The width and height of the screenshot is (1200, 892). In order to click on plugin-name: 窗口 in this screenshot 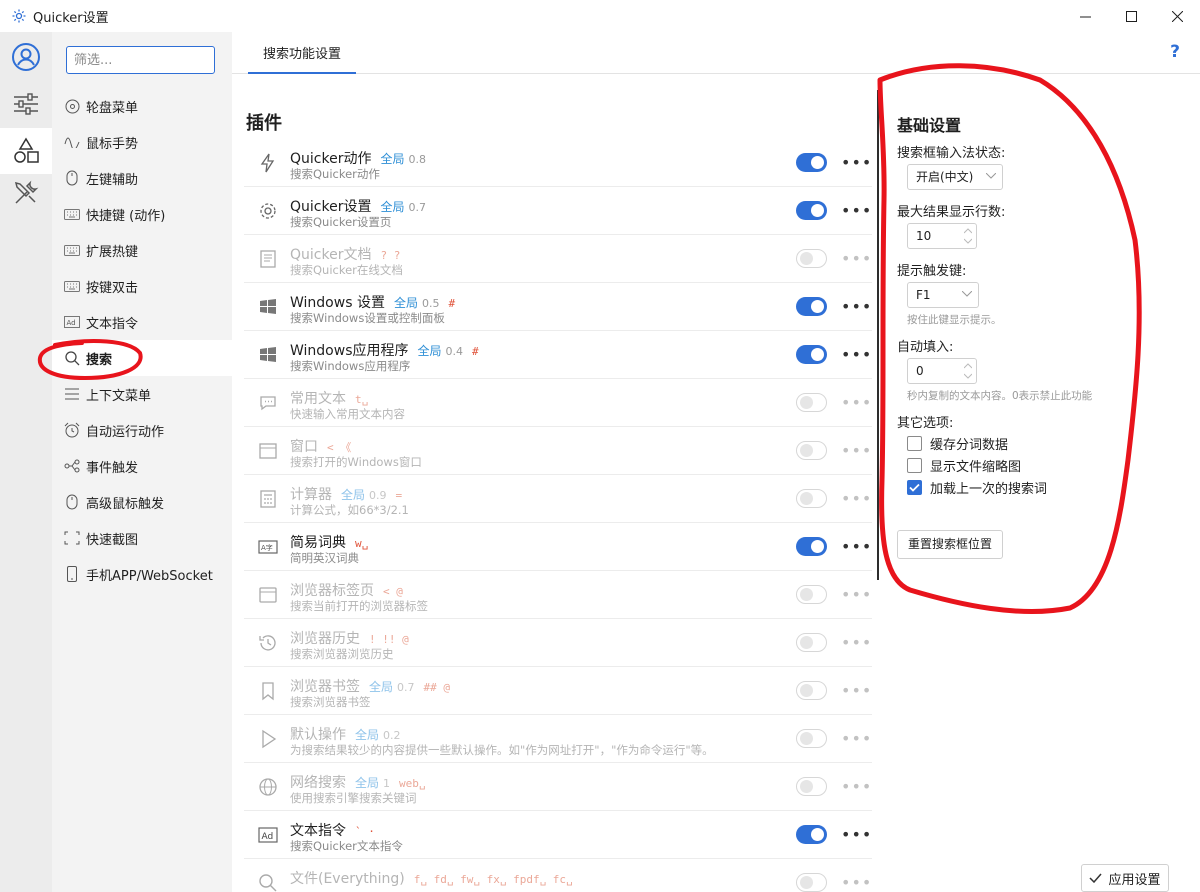, I will do `click(304, 447)`.